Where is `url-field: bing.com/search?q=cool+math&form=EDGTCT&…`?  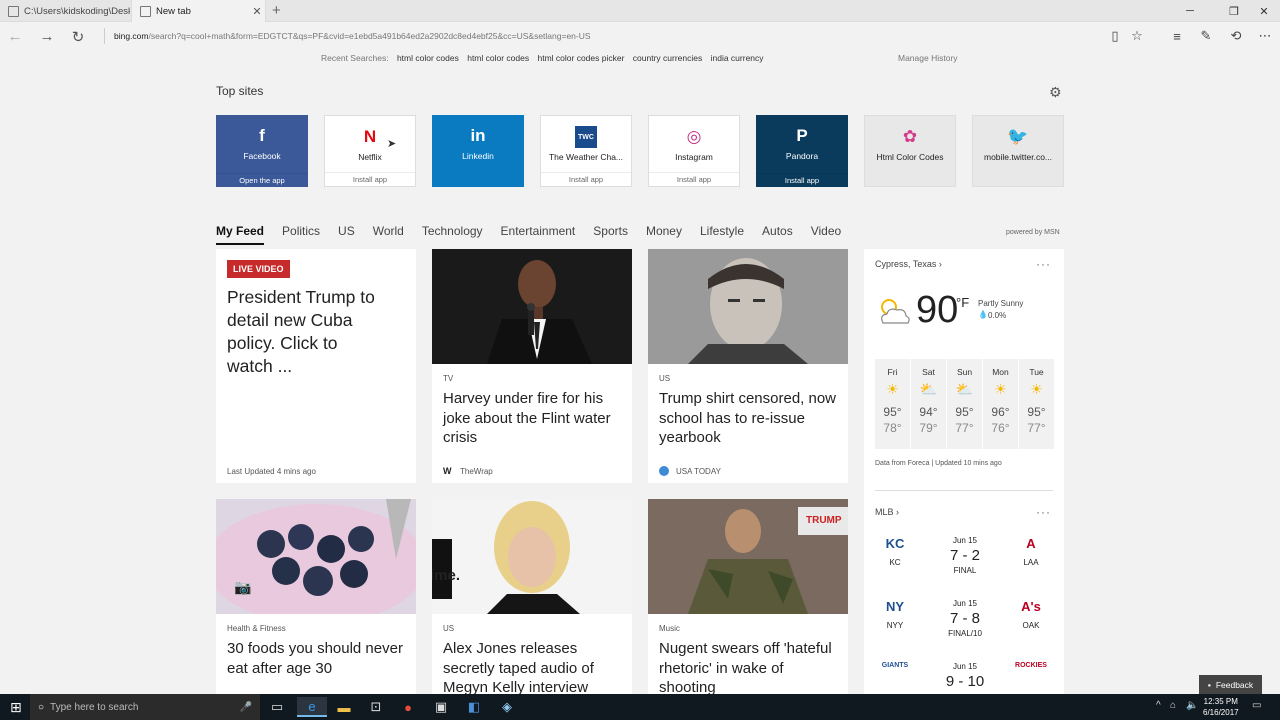 url-field: bing.com/search?q=cool+math&form=EDGTCT&… is located at coordinates (352, 36).